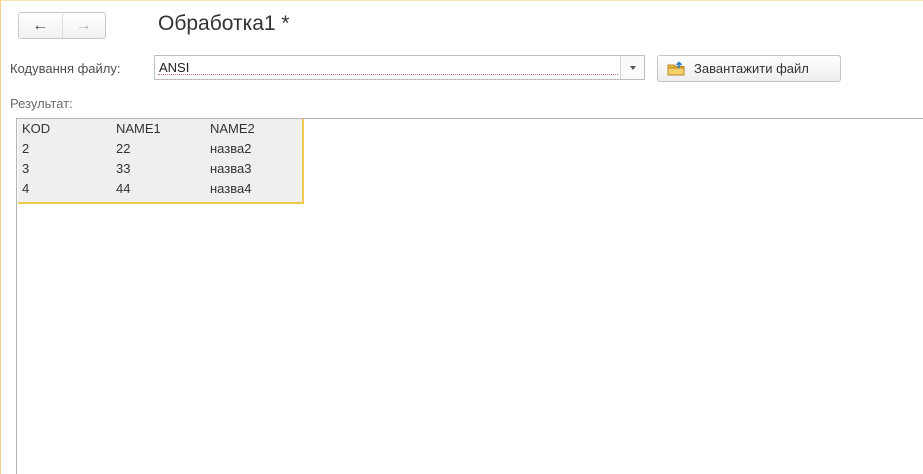 The height and width of the screenshot is (474, 923). What do you see at coordinates (138, 128) in the screenshot?
I see `table-header-cell: NAME1` at bounding box center [138, 128].